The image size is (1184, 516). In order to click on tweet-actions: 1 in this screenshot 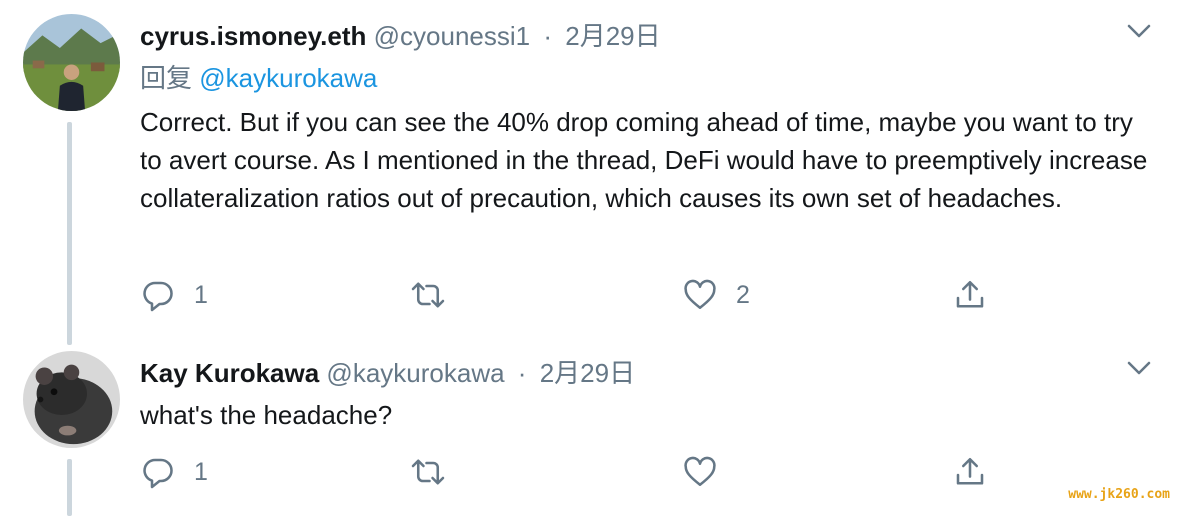, I will do `click(590, 472)`.